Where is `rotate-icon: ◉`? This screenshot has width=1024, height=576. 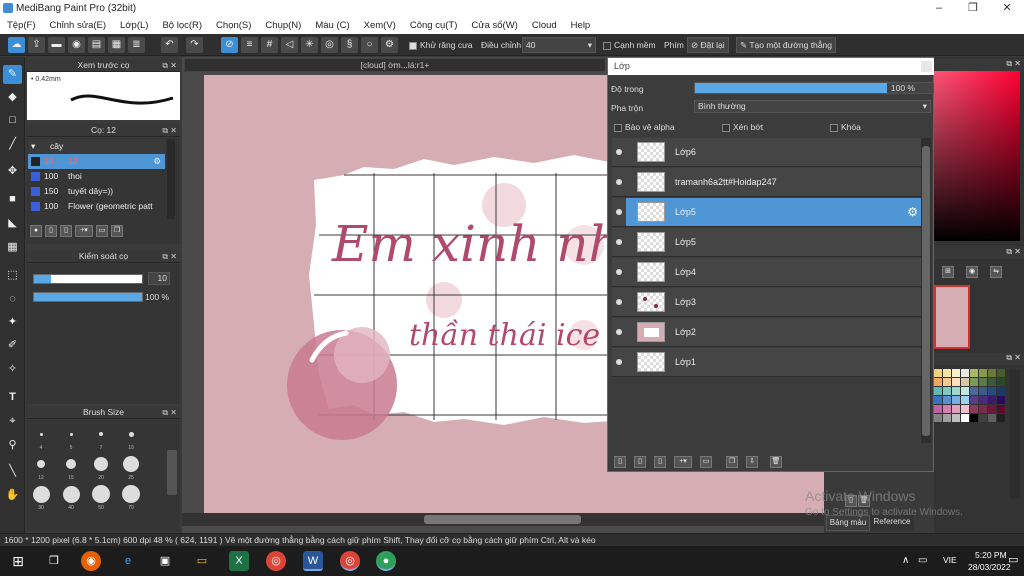 rotate-icon: ◉ is located at coordinates (972, 272).